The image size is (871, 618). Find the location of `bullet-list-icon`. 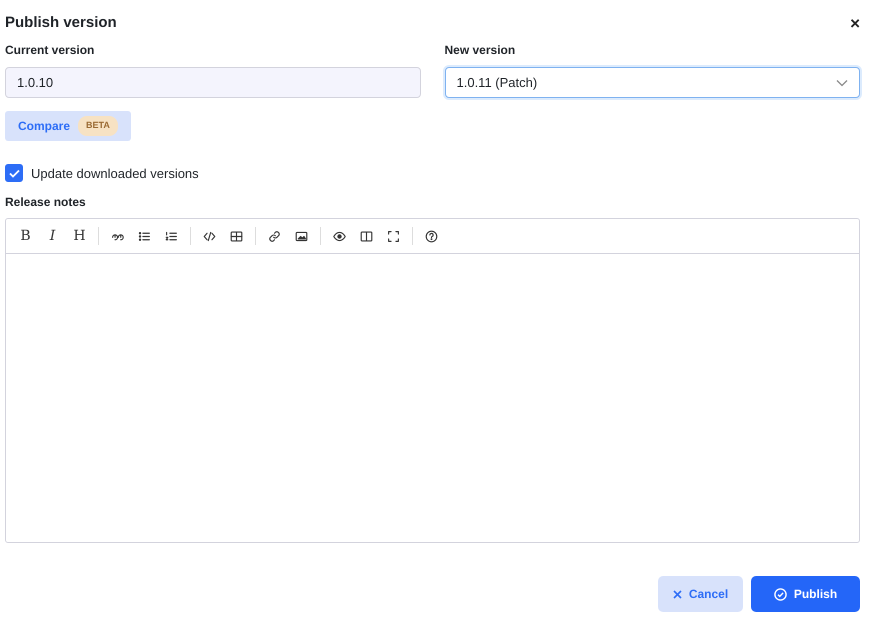

bullet-list-icon is located at coordinates (144, 236).